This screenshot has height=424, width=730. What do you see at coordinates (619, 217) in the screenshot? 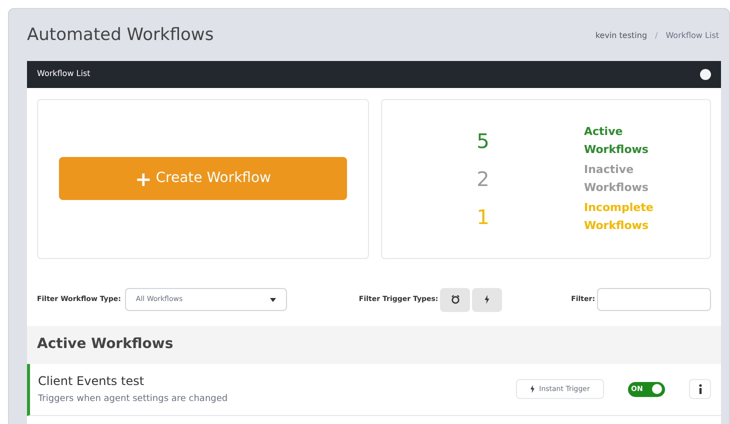
I see `stat-label: Incomplete Workflows` at bounding box center [619, 217].